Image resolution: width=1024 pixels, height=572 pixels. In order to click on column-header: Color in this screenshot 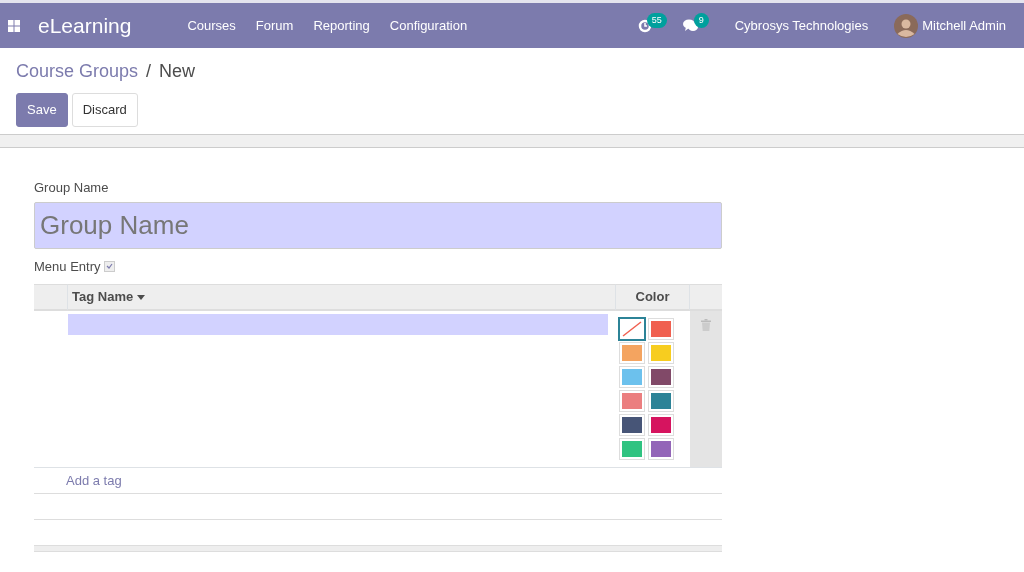, I will do `click(653, 297)`.